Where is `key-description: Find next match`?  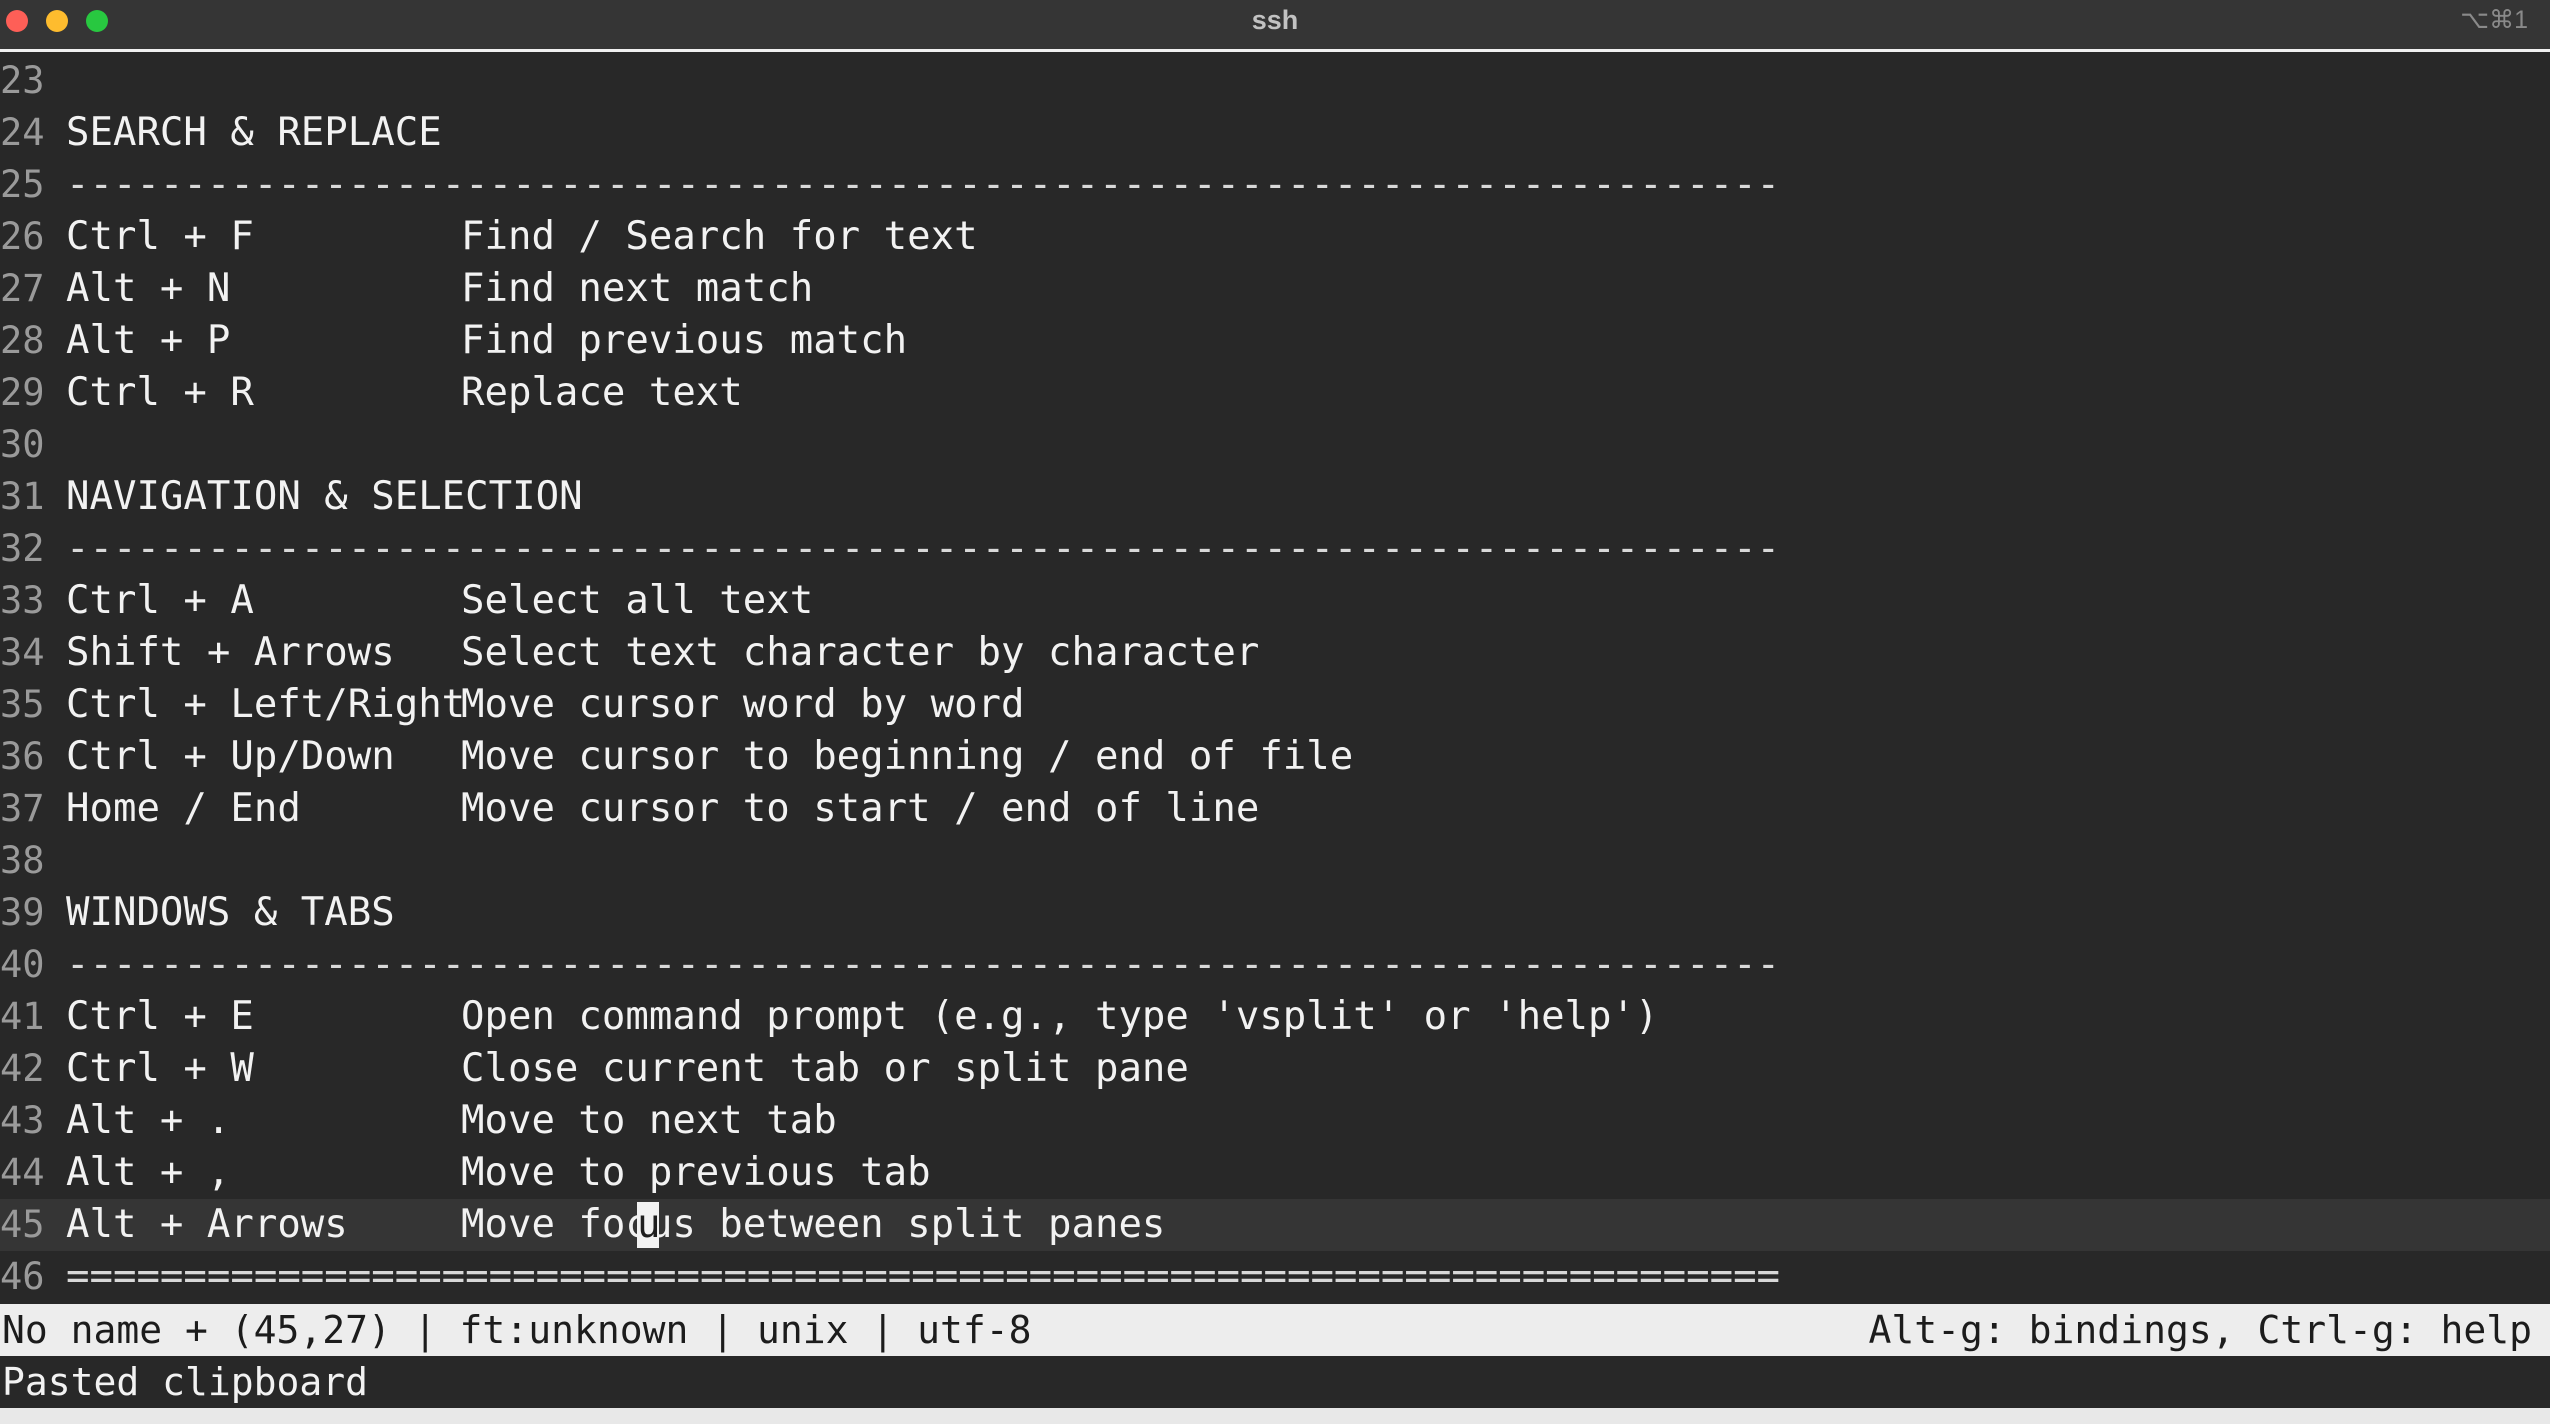
key-description: Find next match is located at coordinates (637, 288).